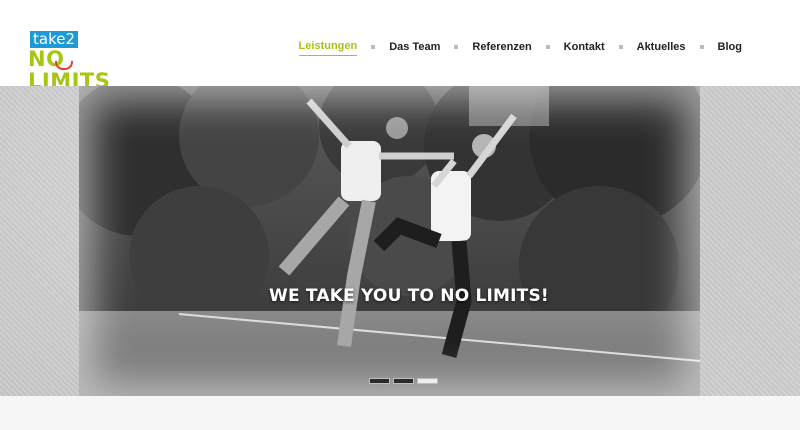 This screenshot has height=430, width=800. Describe the element at coordinates (414, 48) in the screenshot. I see `nav-item-das-team: Das Team` at that location.